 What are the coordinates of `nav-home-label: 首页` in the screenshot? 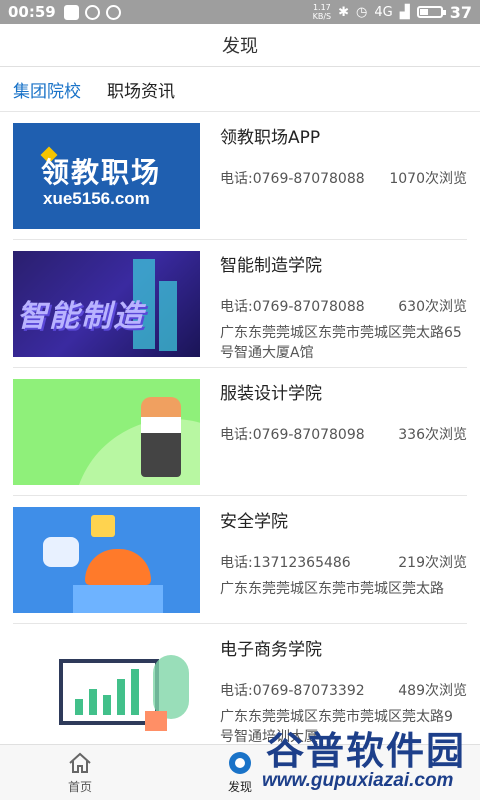 It's located at (79, 786).